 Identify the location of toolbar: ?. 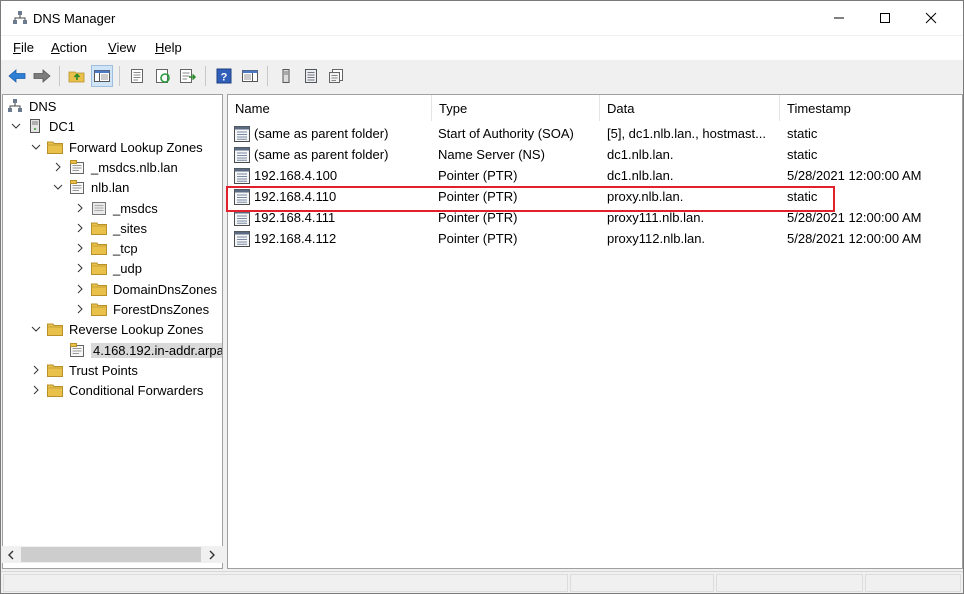
(482, 76).